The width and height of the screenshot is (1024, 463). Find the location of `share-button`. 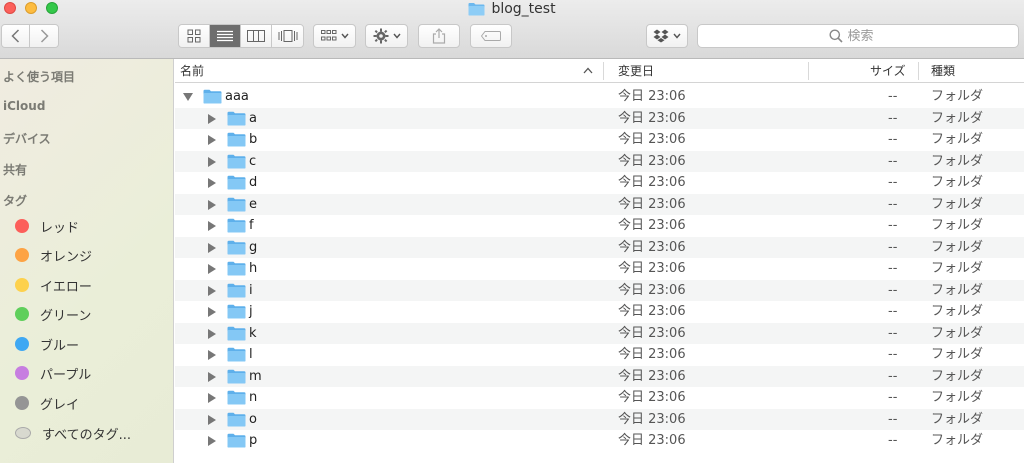

share-button is located at coordinates (439, 36).